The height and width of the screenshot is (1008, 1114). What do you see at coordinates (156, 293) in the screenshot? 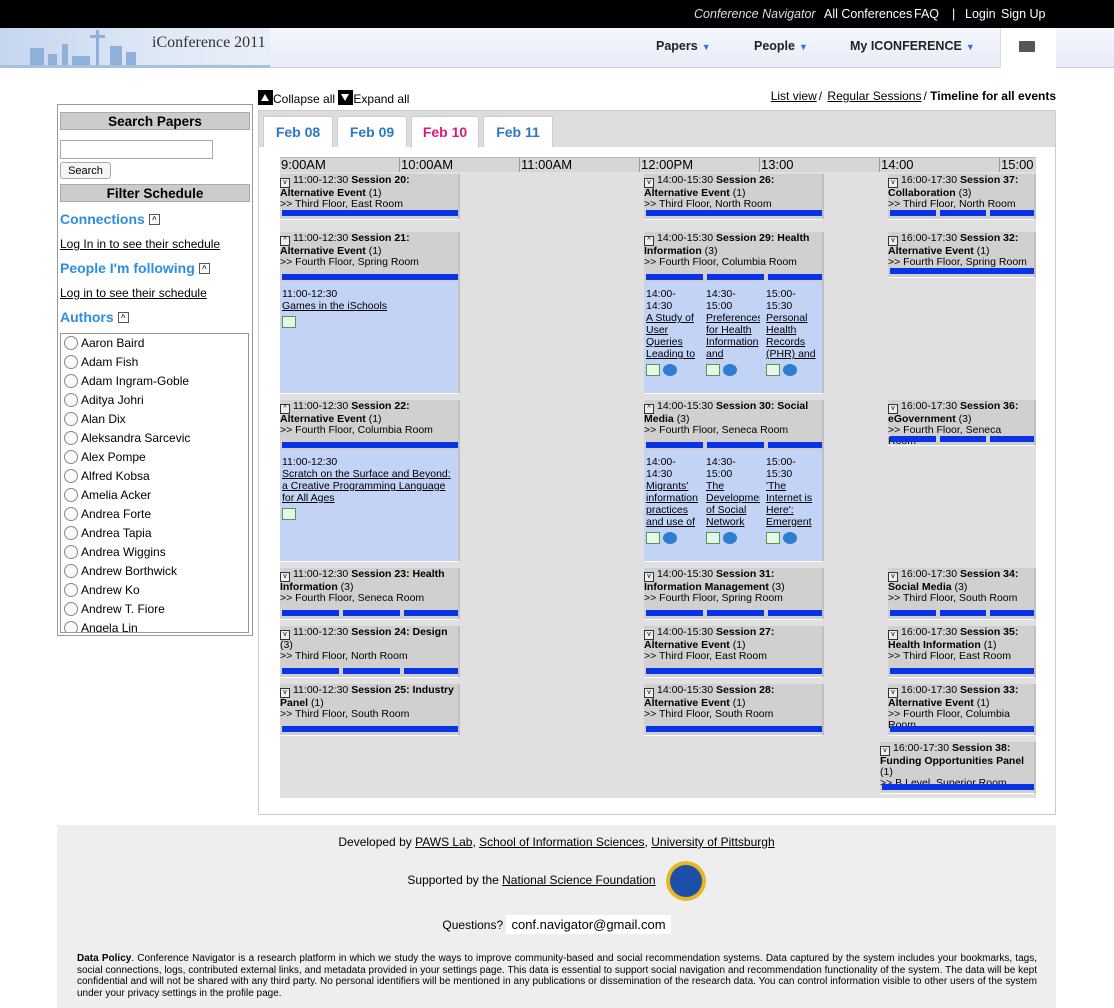
I see `following-login-link: Log in to see their schedule` at bounding box center [156, 293].